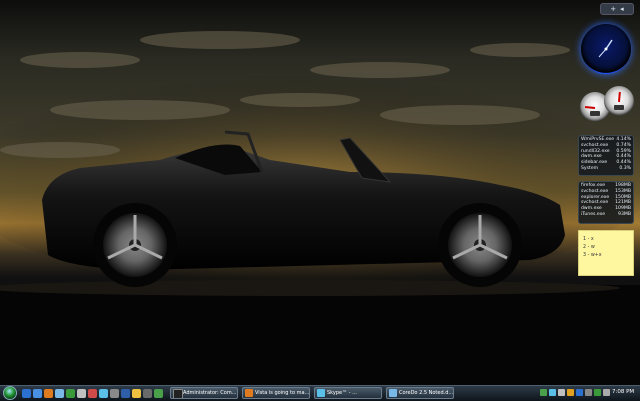 Image resolution: width=640 pixels, height=401 pixels. Describe the element at coordinates (595, 113) in the screenshot. I see `cpu-meter-badge` at that location.